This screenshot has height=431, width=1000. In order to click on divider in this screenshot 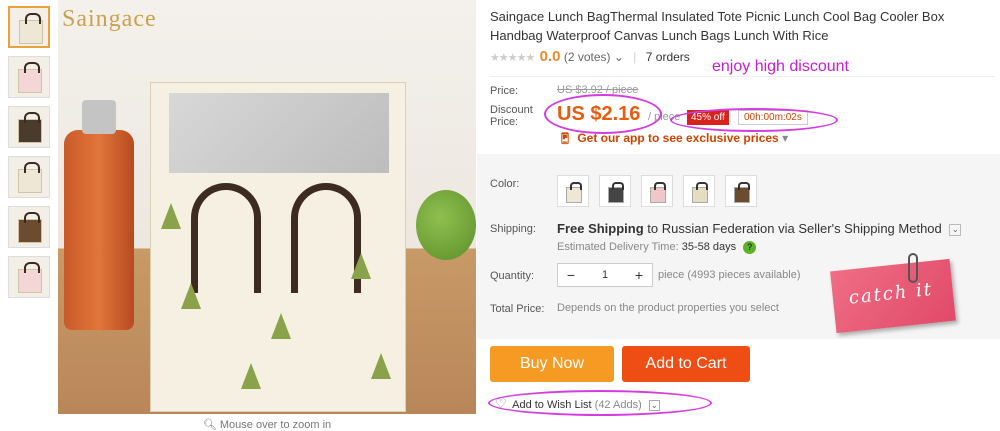, I will do `click(742, 76)`.